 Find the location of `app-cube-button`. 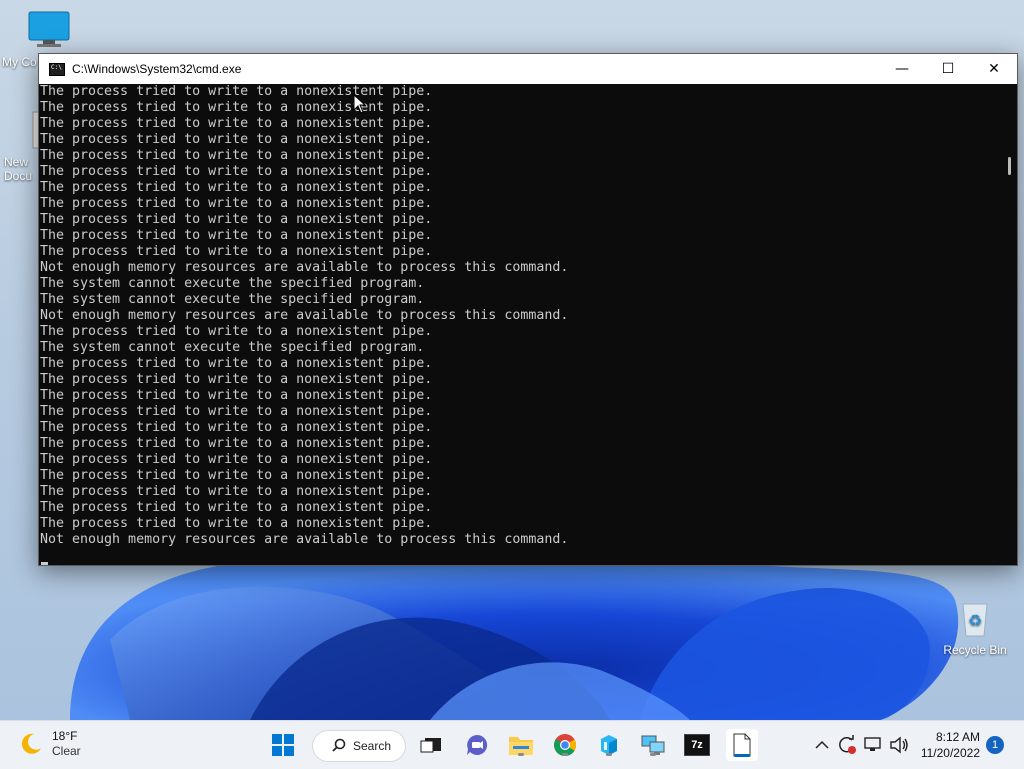

app-cube-button is located at coordinates (609, 745).